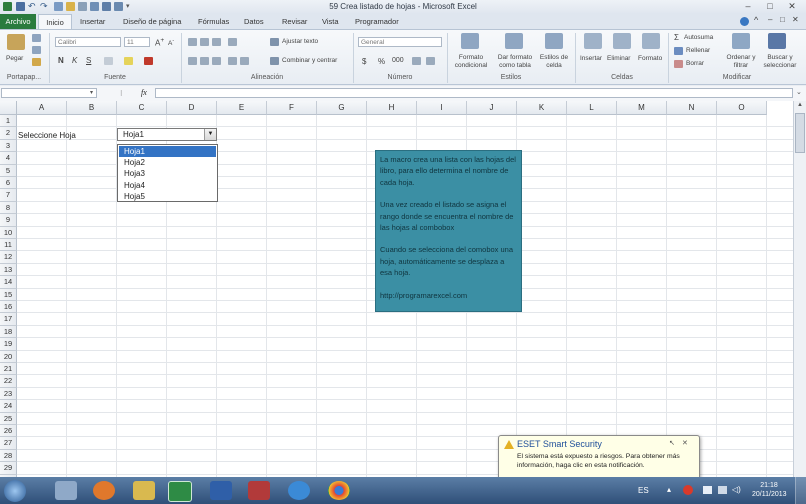 This screenshot has height=504, width=806. Describe the element at coordinates (514, 41) in the screenshot. I see `format-table-icon` at that location.